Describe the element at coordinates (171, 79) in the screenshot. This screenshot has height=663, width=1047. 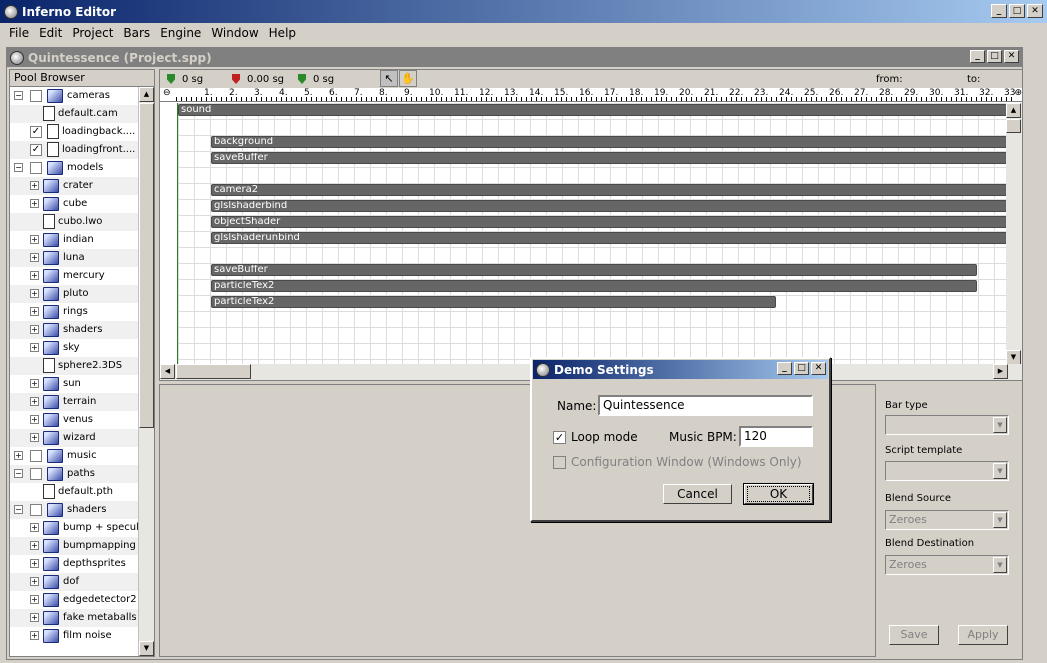
I see `start-marker-icon` at that location.